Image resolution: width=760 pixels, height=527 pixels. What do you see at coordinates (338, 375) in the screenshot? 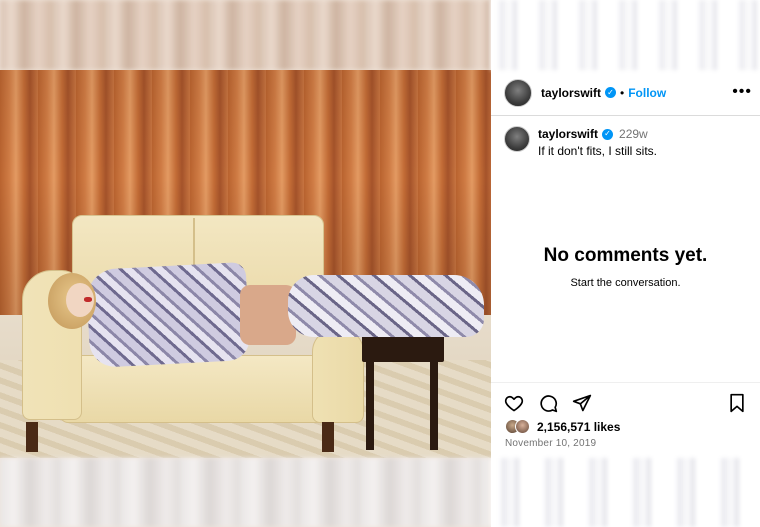
I see `sofa-arm-right` at bounding box center [338, 375].